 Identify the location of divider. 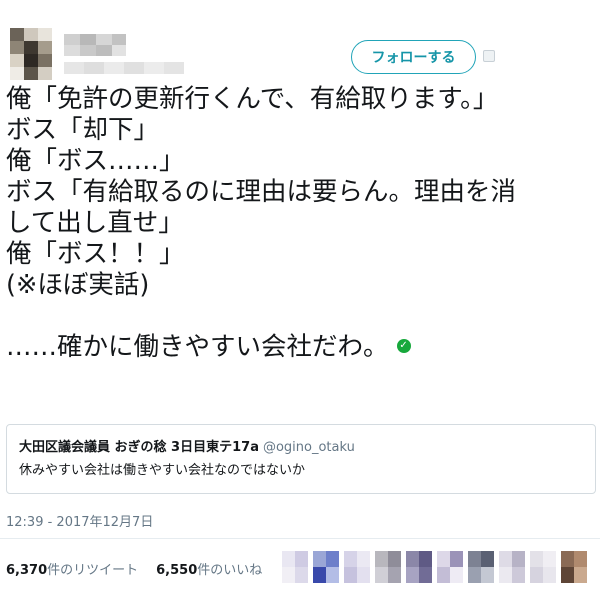
(300, 538).